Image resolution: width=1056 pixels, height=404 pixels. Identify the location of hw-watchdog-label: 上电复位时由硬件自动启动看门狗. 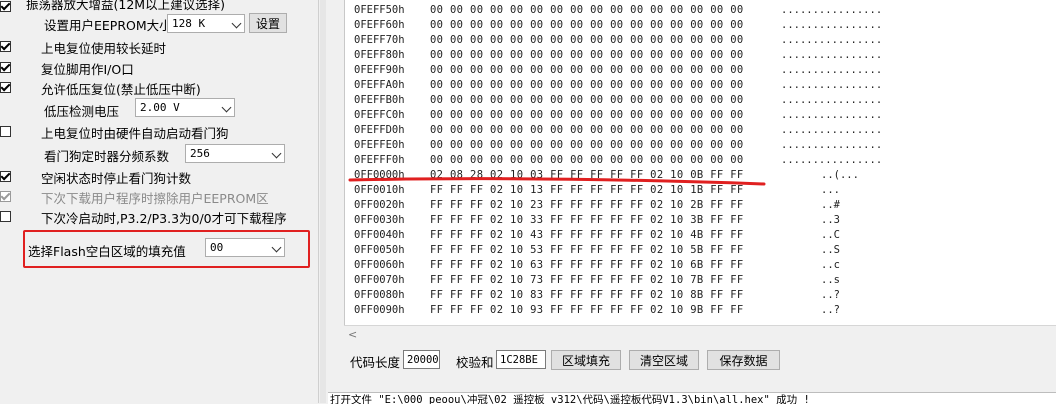
(135, 133).